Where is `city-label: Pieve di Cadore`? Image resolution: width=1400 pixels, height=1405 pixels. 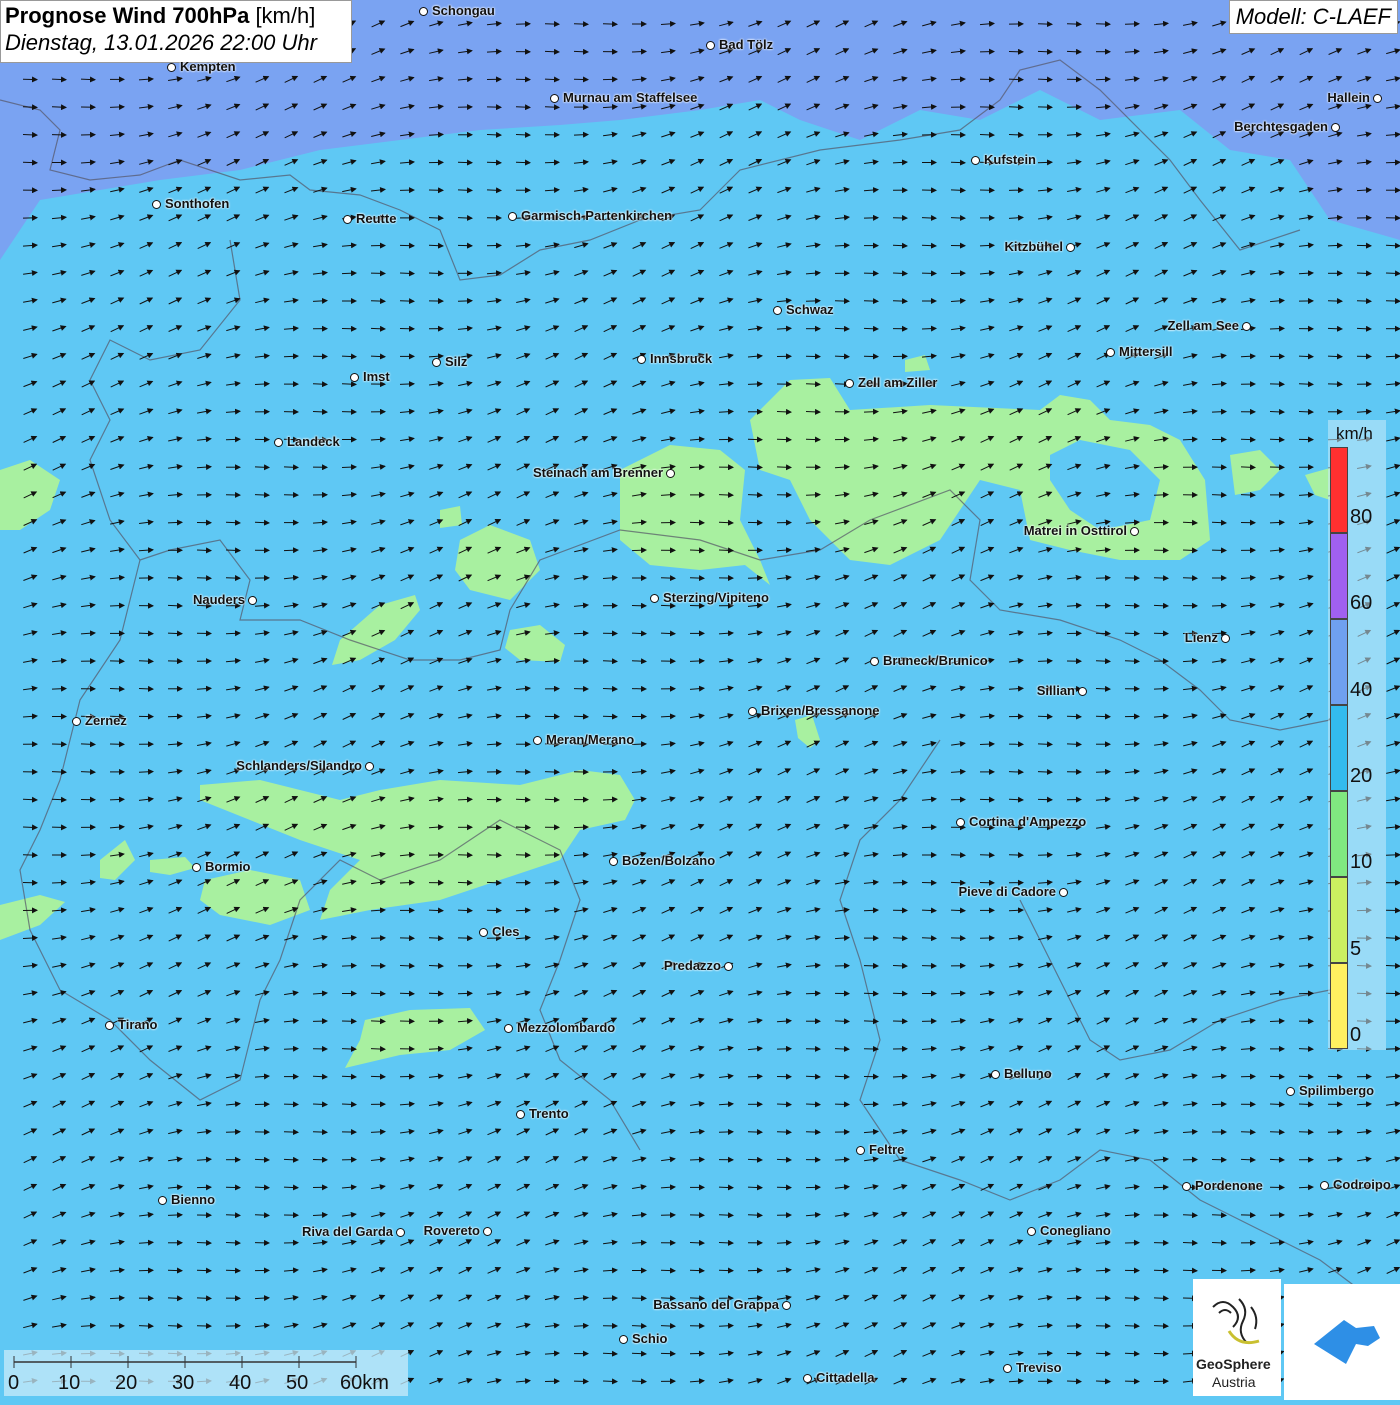
city-label: Pieve di Cadore is located at coordinates (1007, 891).